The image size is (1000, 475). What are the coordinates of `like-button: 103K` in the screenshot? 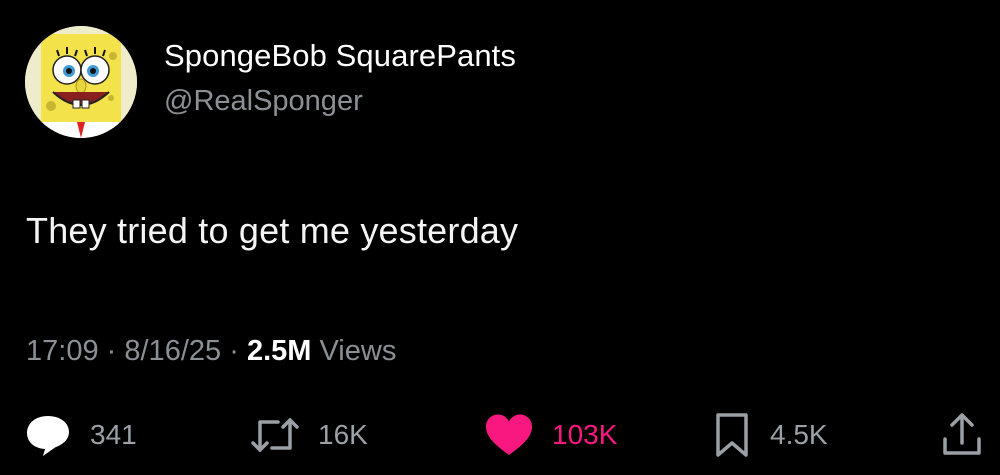 It's located at (550, 435).